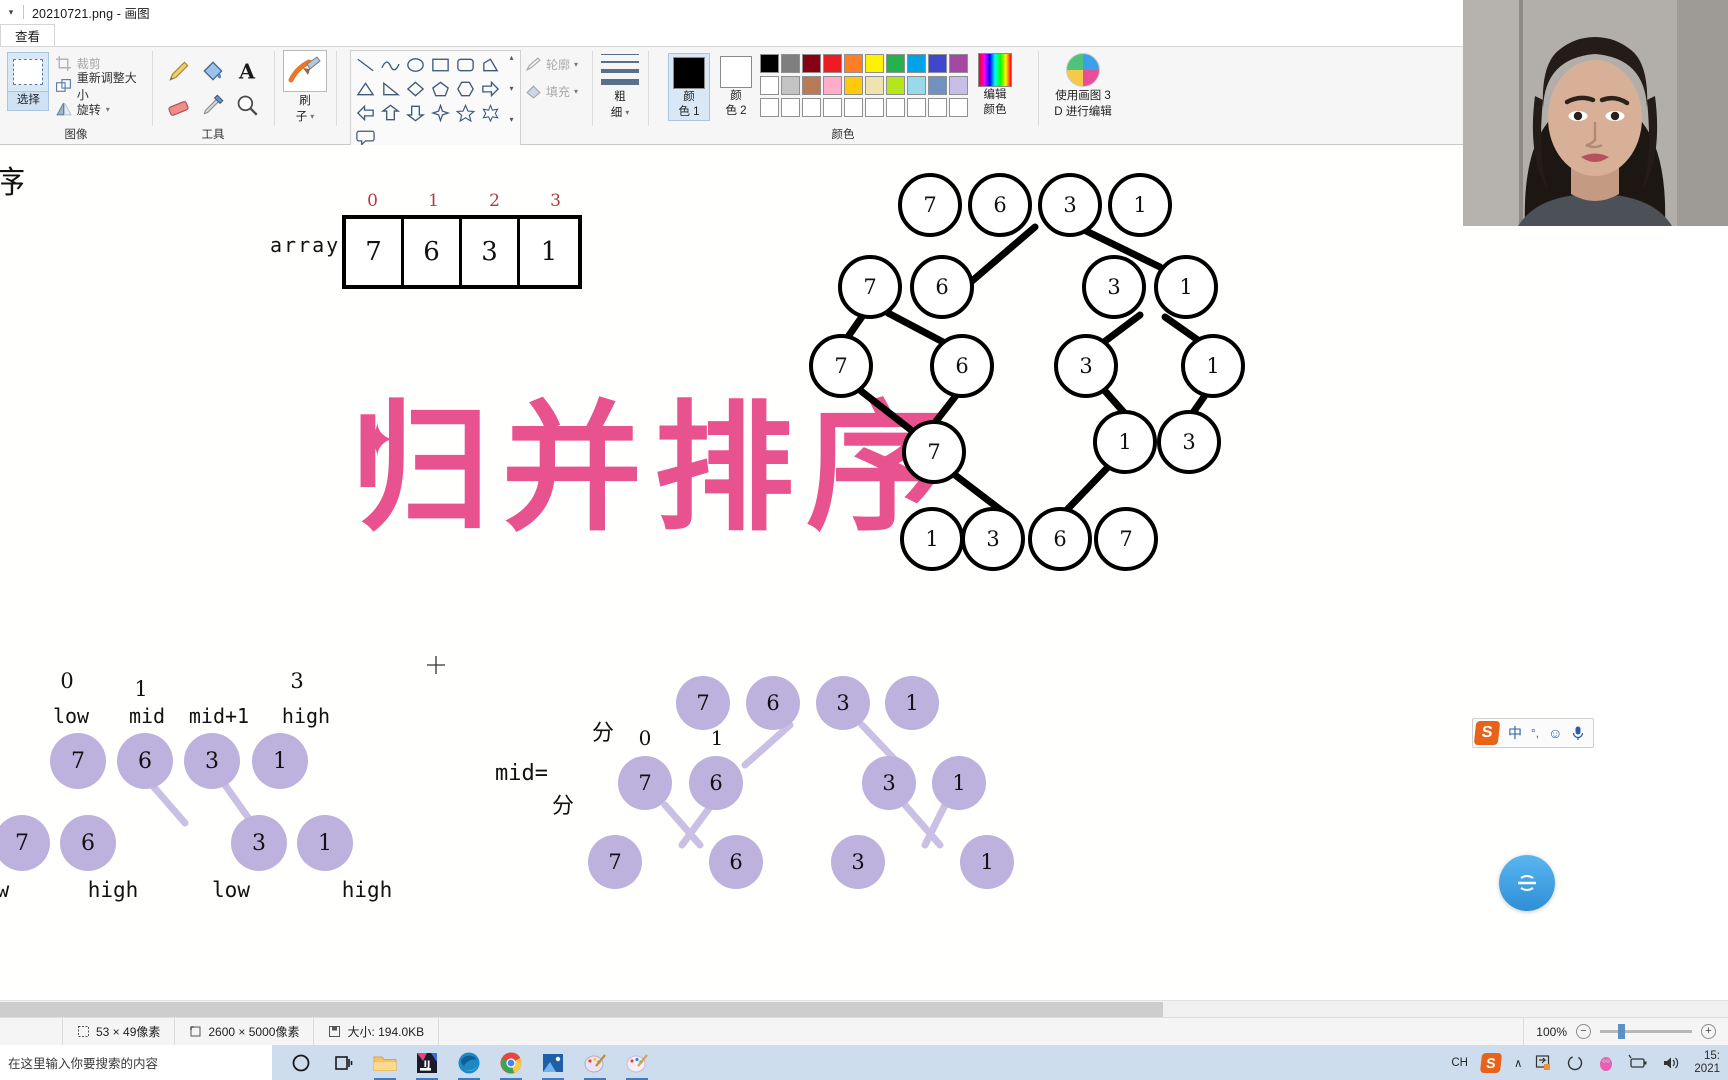  What do you see at coordinates (440, 113) in the screenshot?
I see `shape-four-point-star-icon` at bounding box center [440, 113].